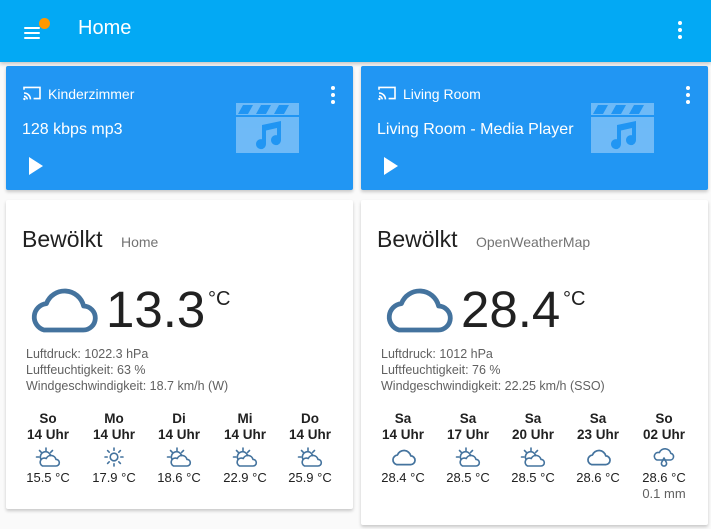  Describe the element at coordinates (91, 94) in the screenshot. I see `media-player-name: Kinderzimmer` at that location.